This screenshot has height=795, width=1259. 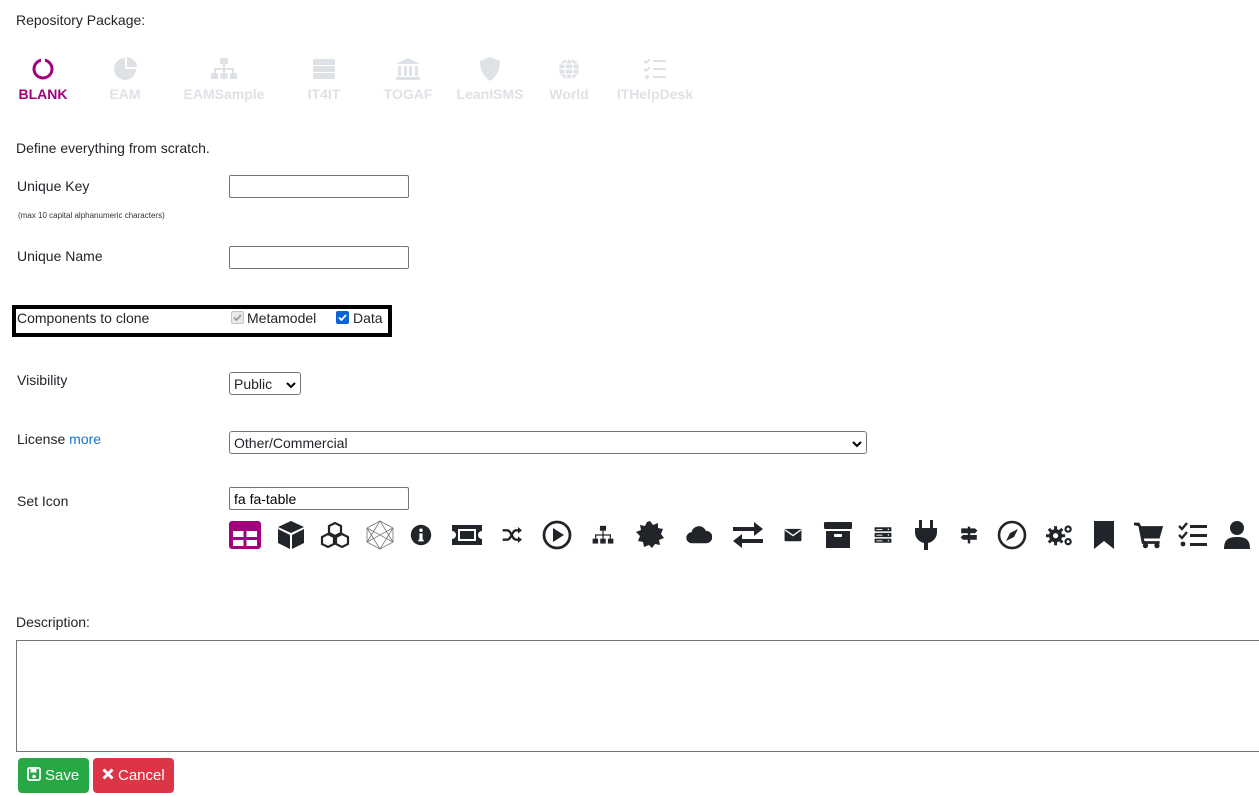 What do you see at coordinates (380, 535) in the screenshot?
I see `hexagon-outline-icon` at bounding box center [380, 535].